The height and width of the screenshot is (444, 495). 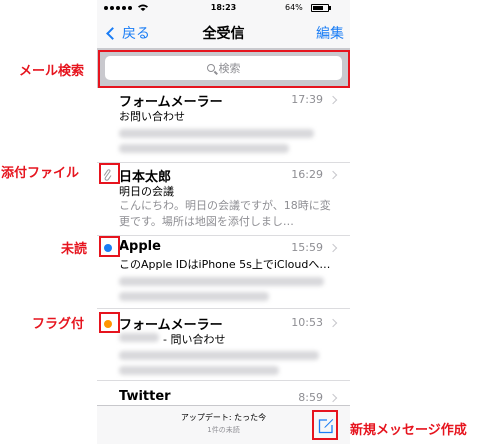 I want to click on mail-time: 15:59, so click(x=307, y=247).